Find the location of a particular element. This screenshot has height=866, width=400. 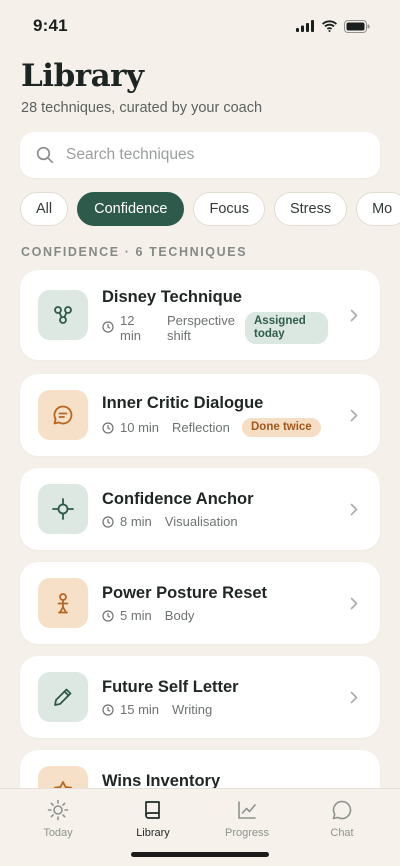

tab-today: Today is located at coordinates (58, 819).